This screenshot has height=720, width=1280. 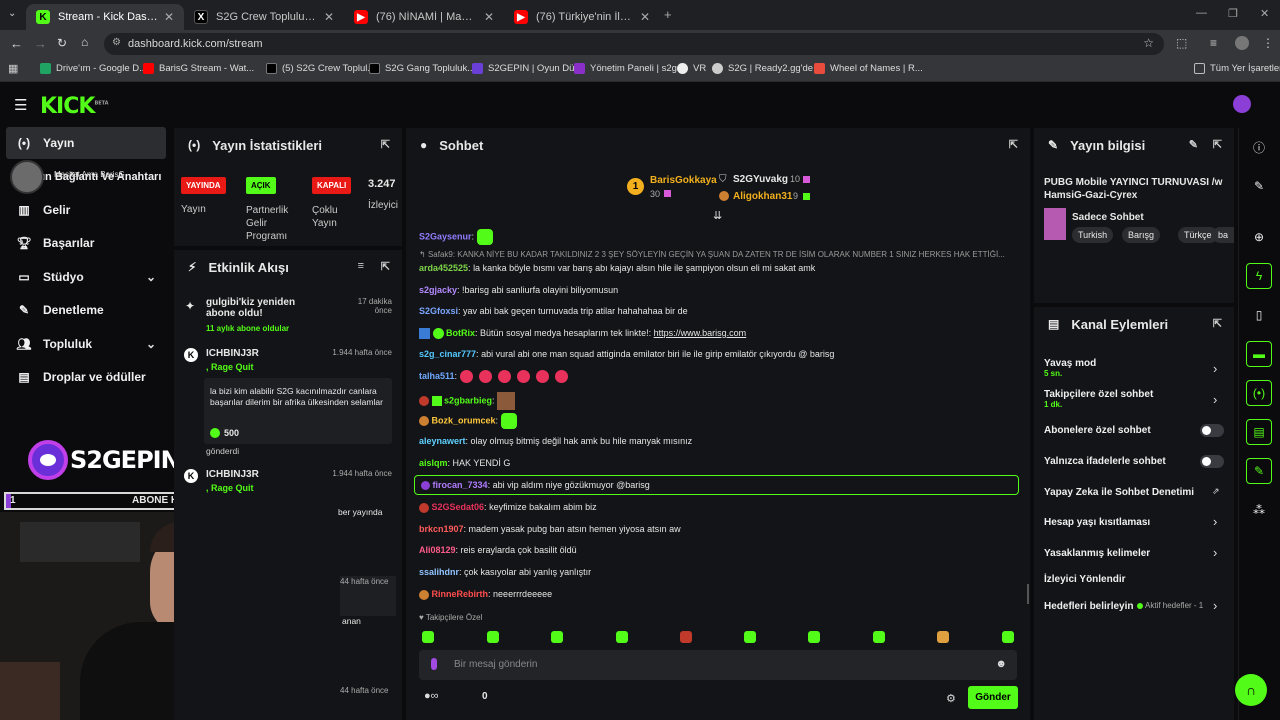 What do you see at coordinates (40, 43) in the screenshot?
I see `forward-icon: →` at bounding box center [40, 43].